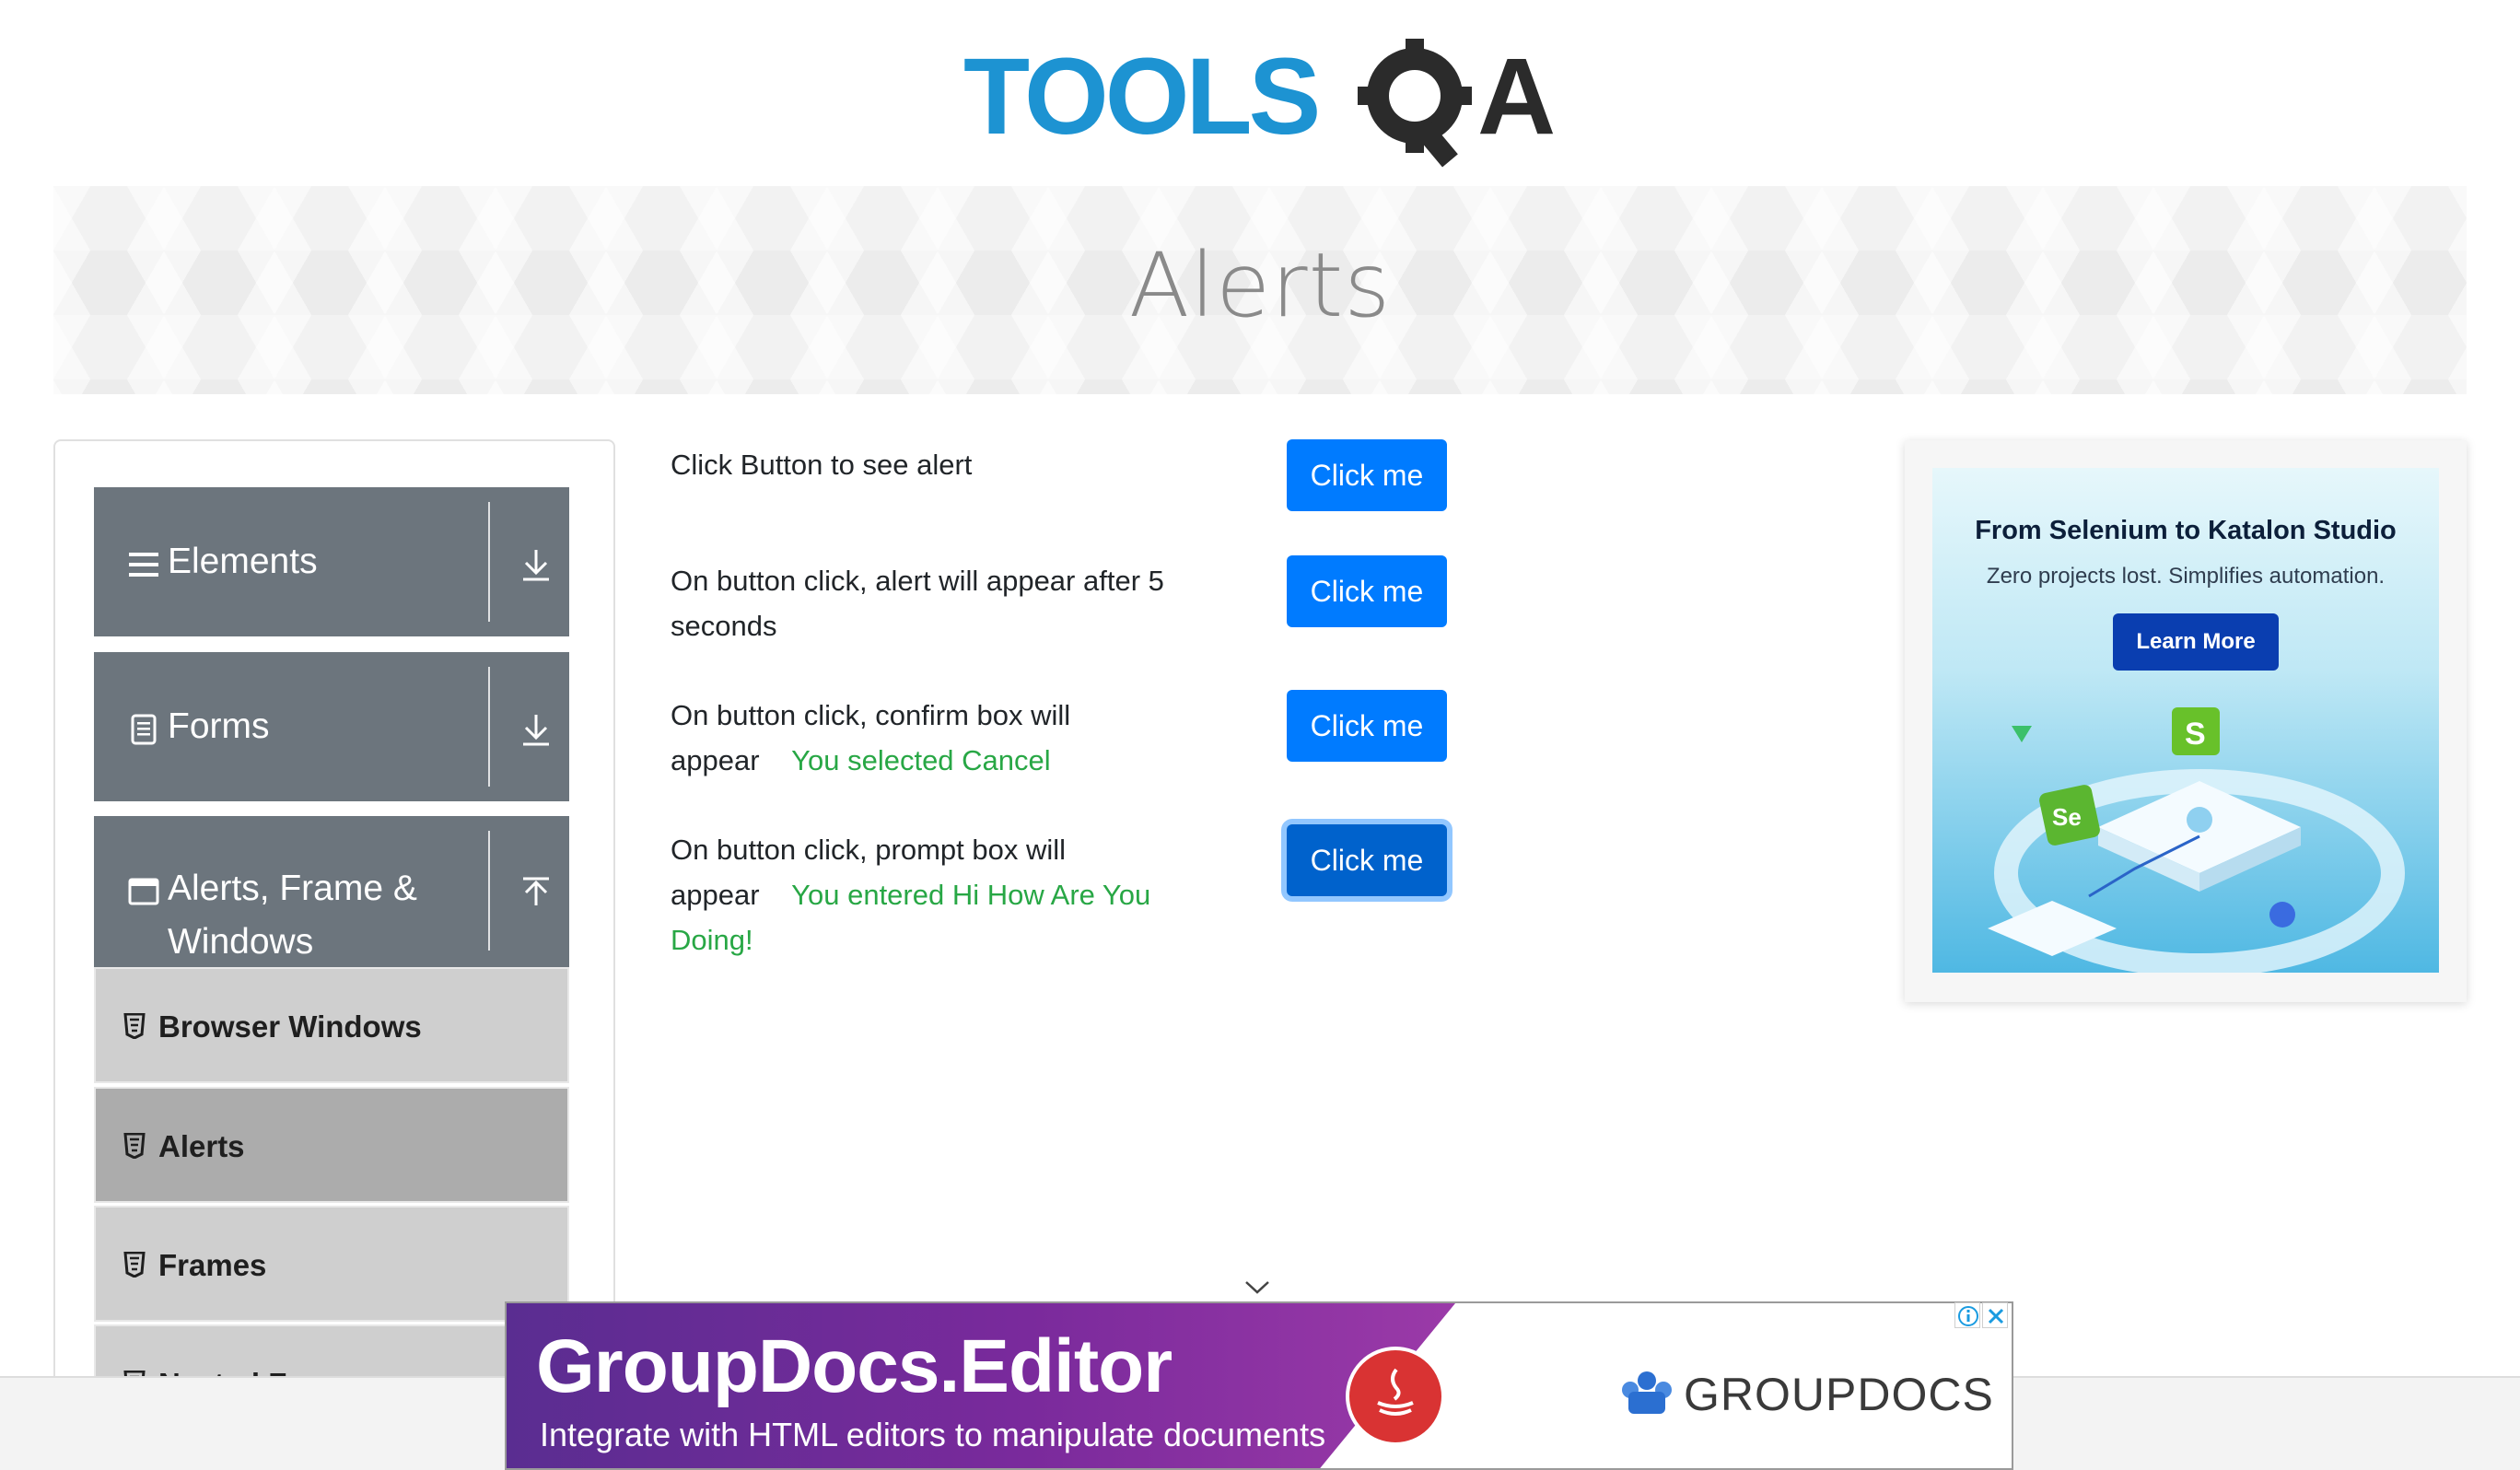 This screenshot has height=1470, width=2520. What do you see at coordinates (1839, 1394) in the screenshot?
I see `ad-brand: GROUPDOCS` at bounding box center [1839, 1394].